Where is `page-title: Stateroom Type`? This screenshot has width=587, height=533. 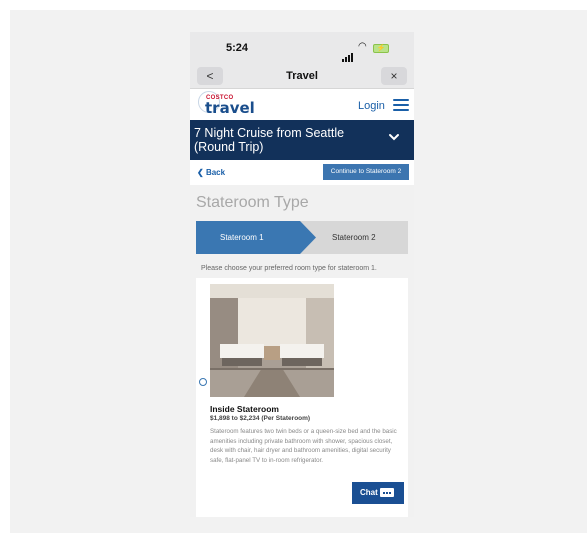 page-title: Stateroom Type is located at coordinates (252, 202).